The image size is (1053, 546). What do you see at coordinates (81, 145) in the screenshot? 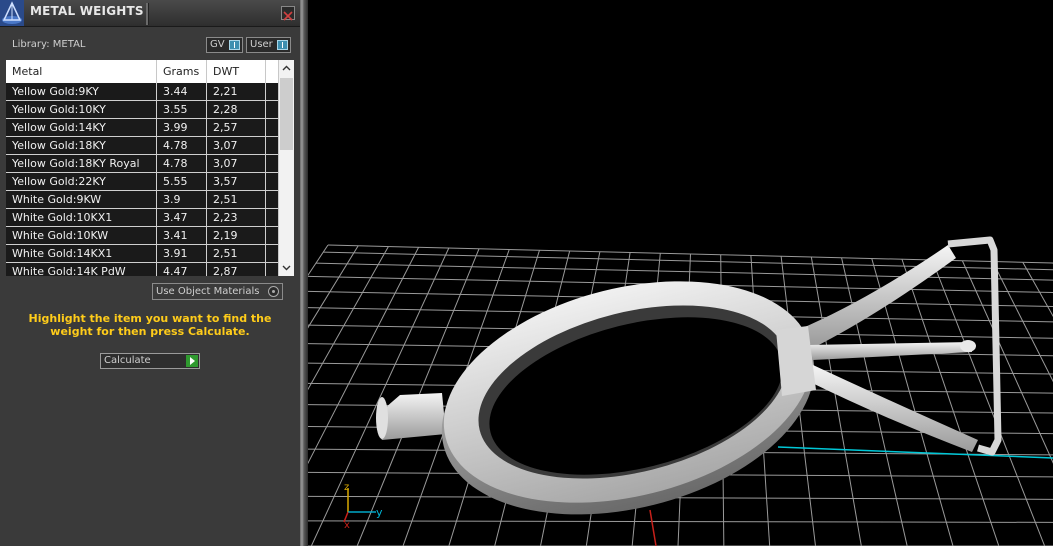
I see `cell-metal: Yellow Gold:18KY` at bounding box center [81, 145].